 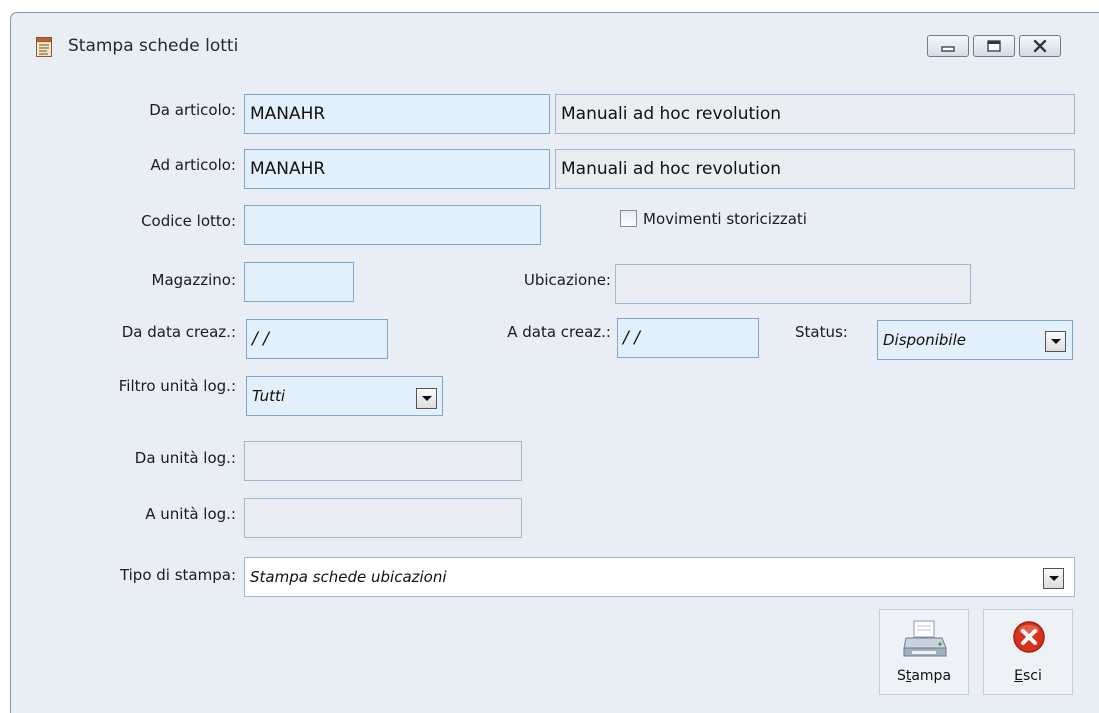 What do you see at coordinates (348, 577) in the screenshot?
I see `tipo-di-stampa-value: Stampa schede ubicazioni` at bounding box center [348, 577].